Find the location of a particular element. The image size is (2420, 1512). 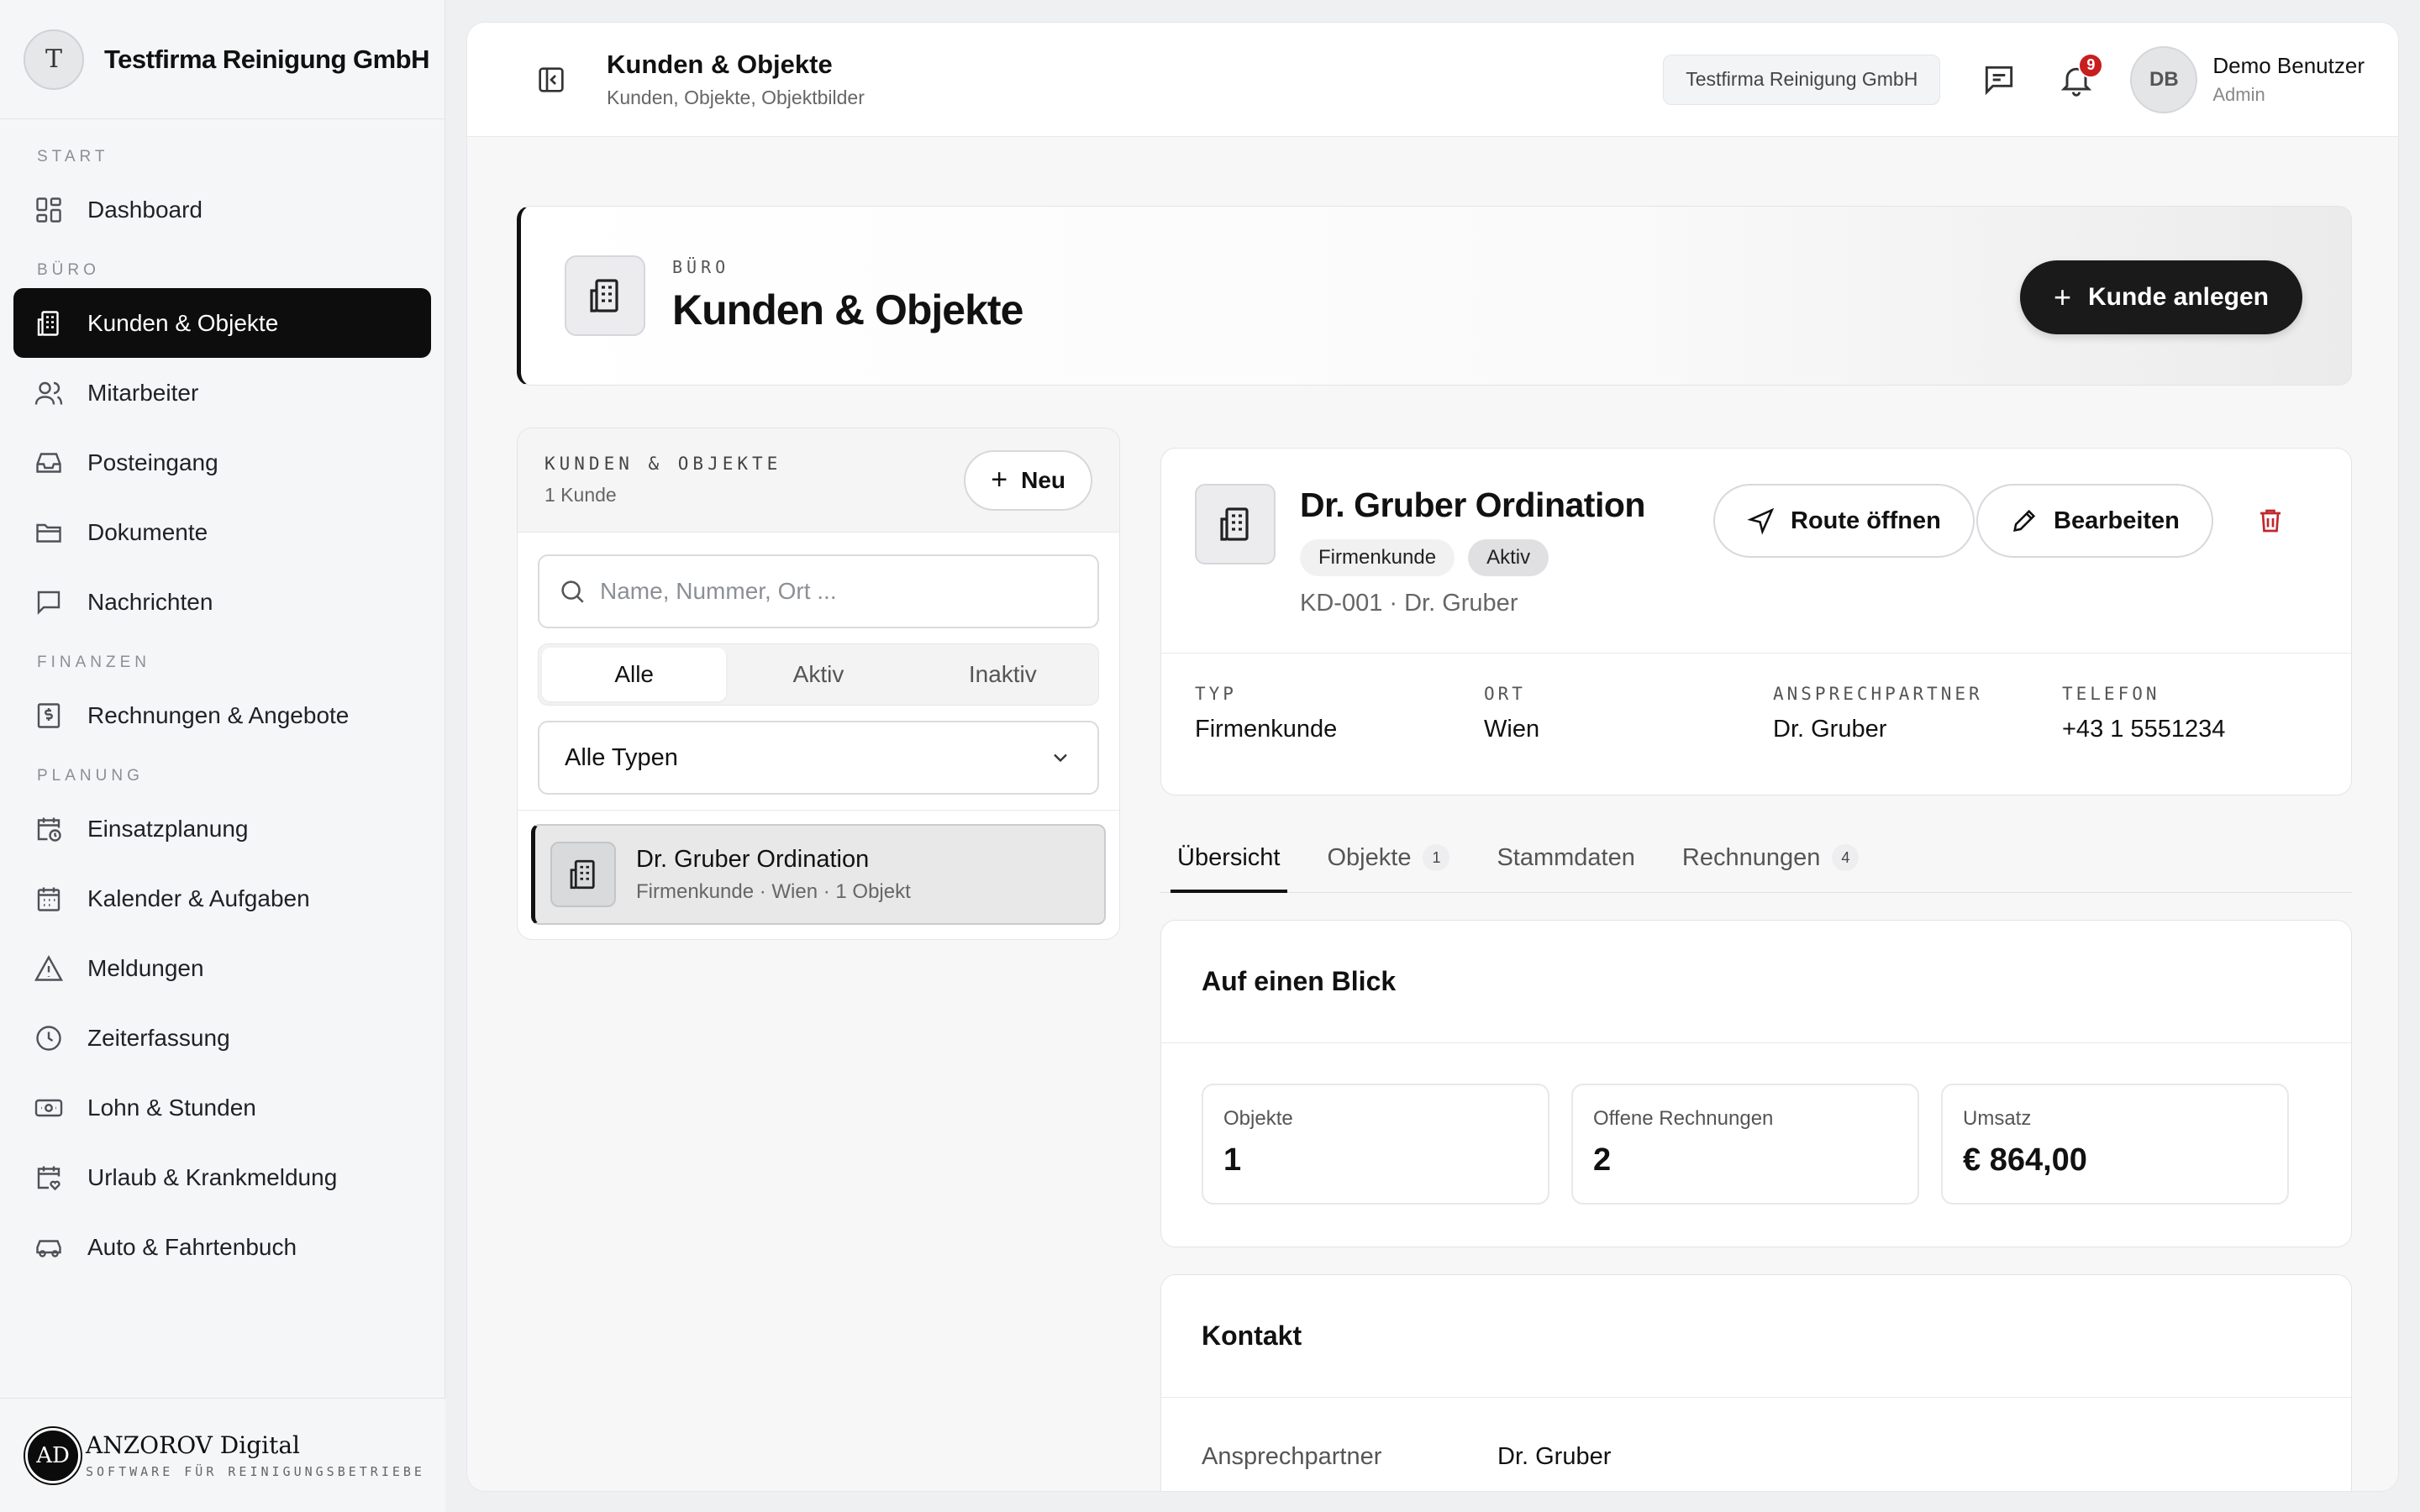

tab-count: 1 is located at coordinates (1437, 857).